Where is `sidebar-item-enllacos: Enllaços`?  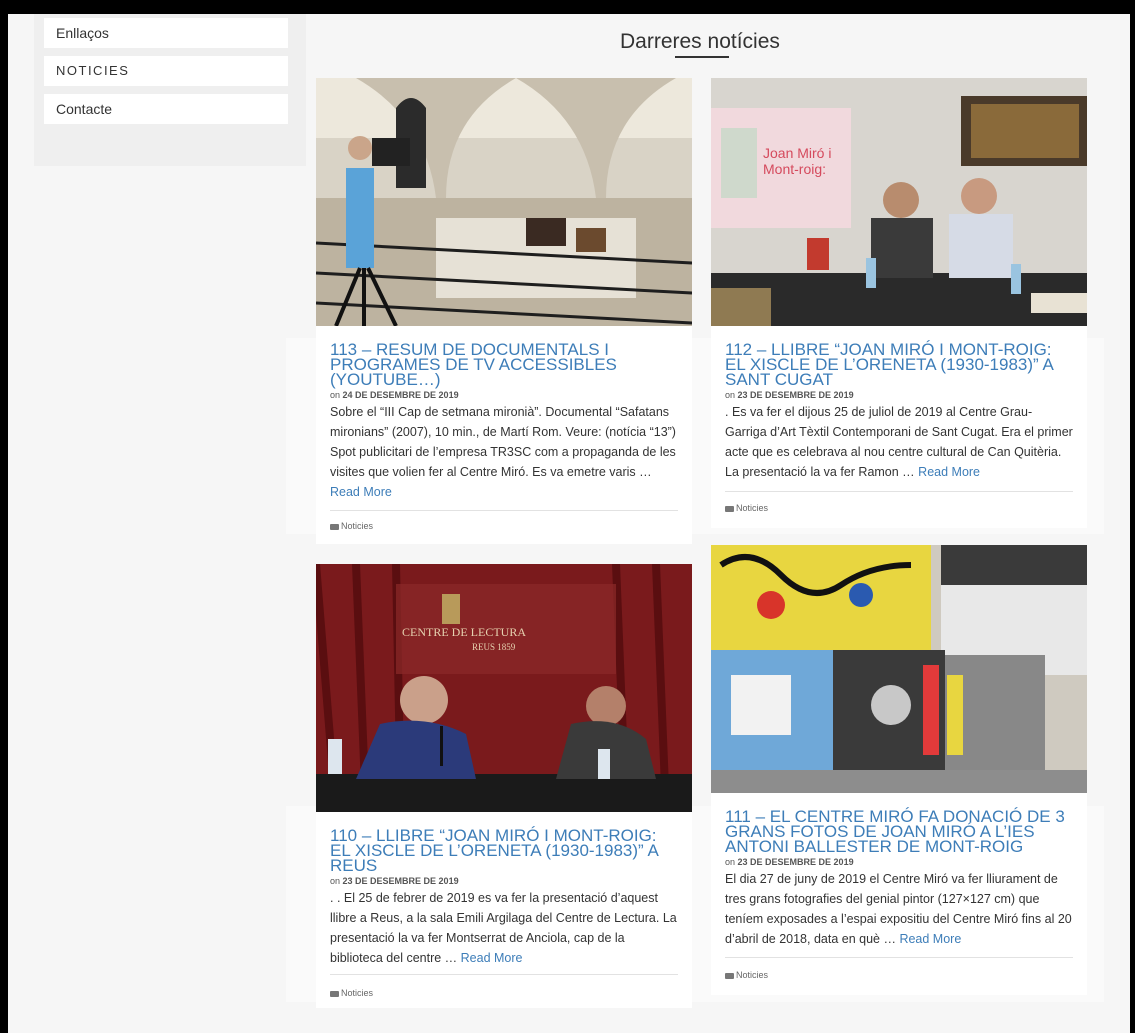
sidebar-item-enllacos: Enllaços is located at coordinates (166, 33).